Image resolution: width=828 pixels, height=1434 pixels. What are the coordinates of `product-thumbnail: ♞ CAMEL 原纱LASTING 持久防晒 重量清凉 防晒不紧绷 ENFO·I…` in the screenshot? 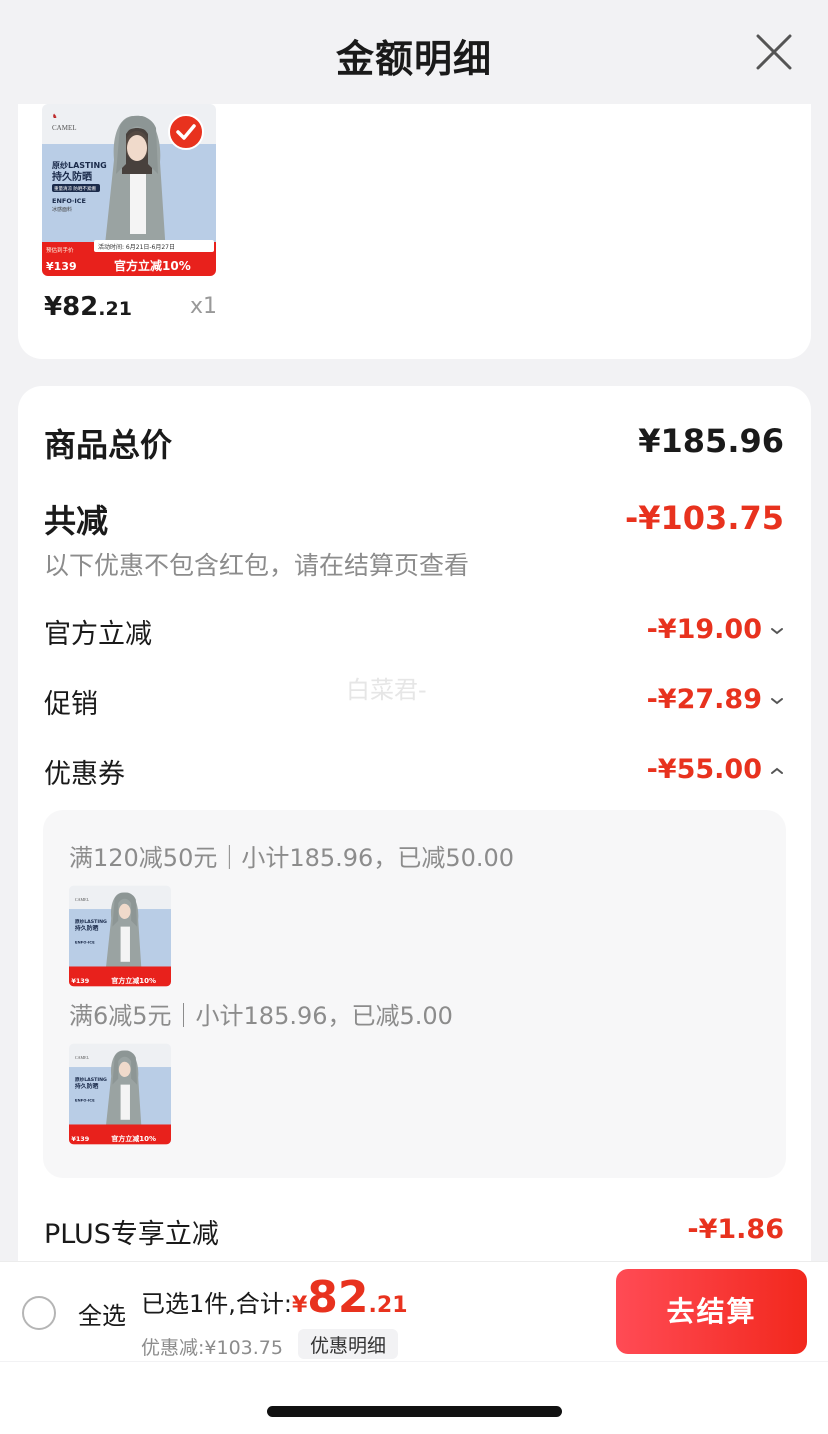 It's located at (129, 190).